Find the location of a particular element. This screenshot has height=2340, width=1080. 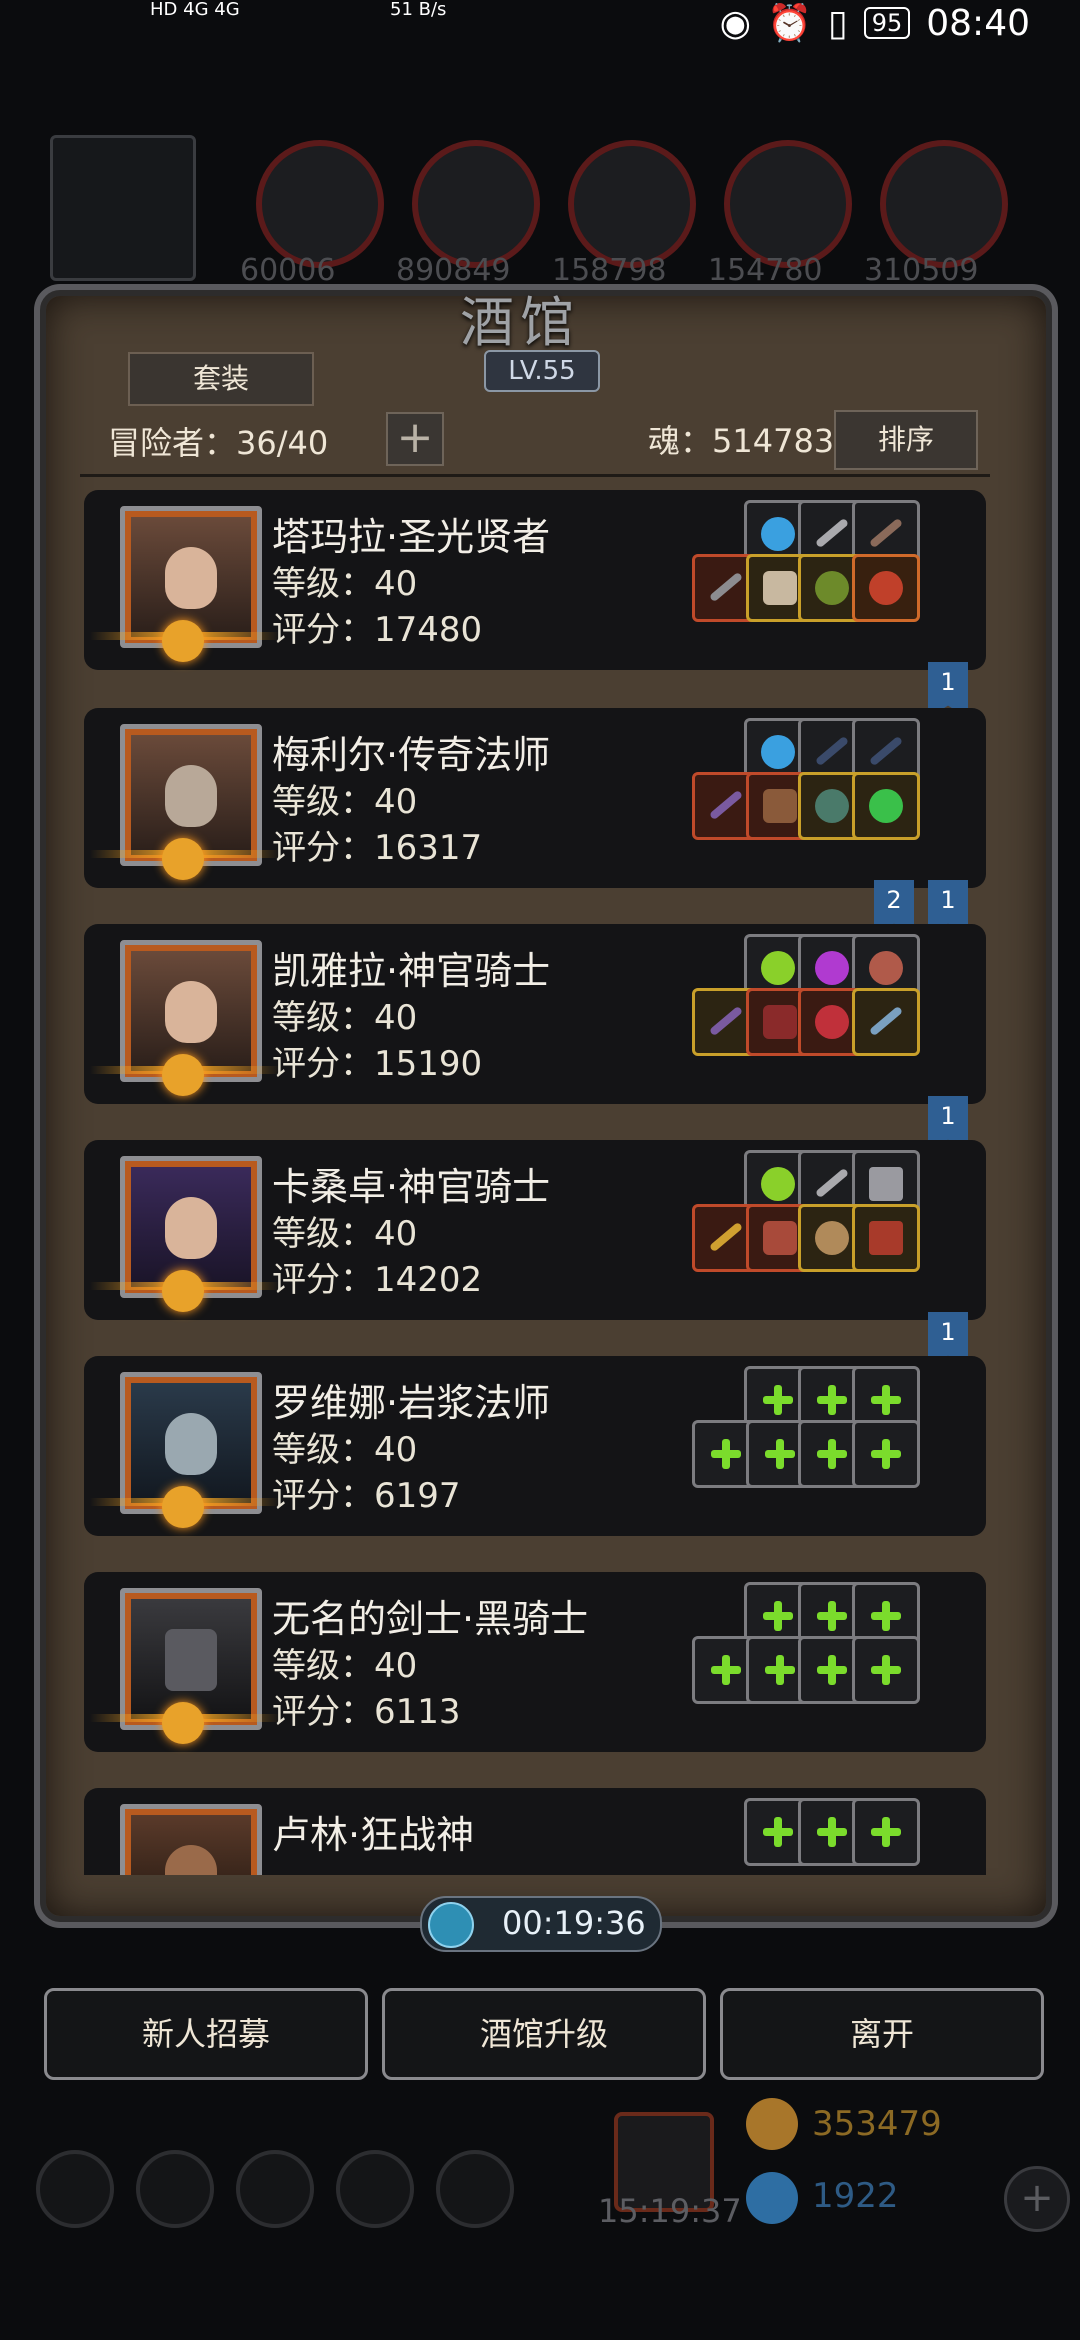

hero-row: 梅利尔·传奇法师 等级：40 评分：16317 is located at coordinates (535, 798).